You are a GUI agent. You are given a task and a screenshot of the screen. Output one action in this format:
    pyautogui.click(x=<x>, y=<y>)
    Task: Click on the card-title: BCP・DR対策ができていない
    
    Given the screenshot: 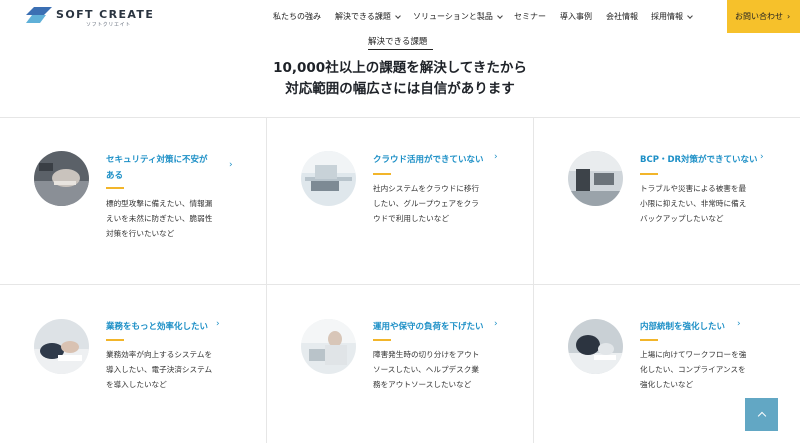 What is the action you would take?
    pyautogui.click(x=715, y=160)
    